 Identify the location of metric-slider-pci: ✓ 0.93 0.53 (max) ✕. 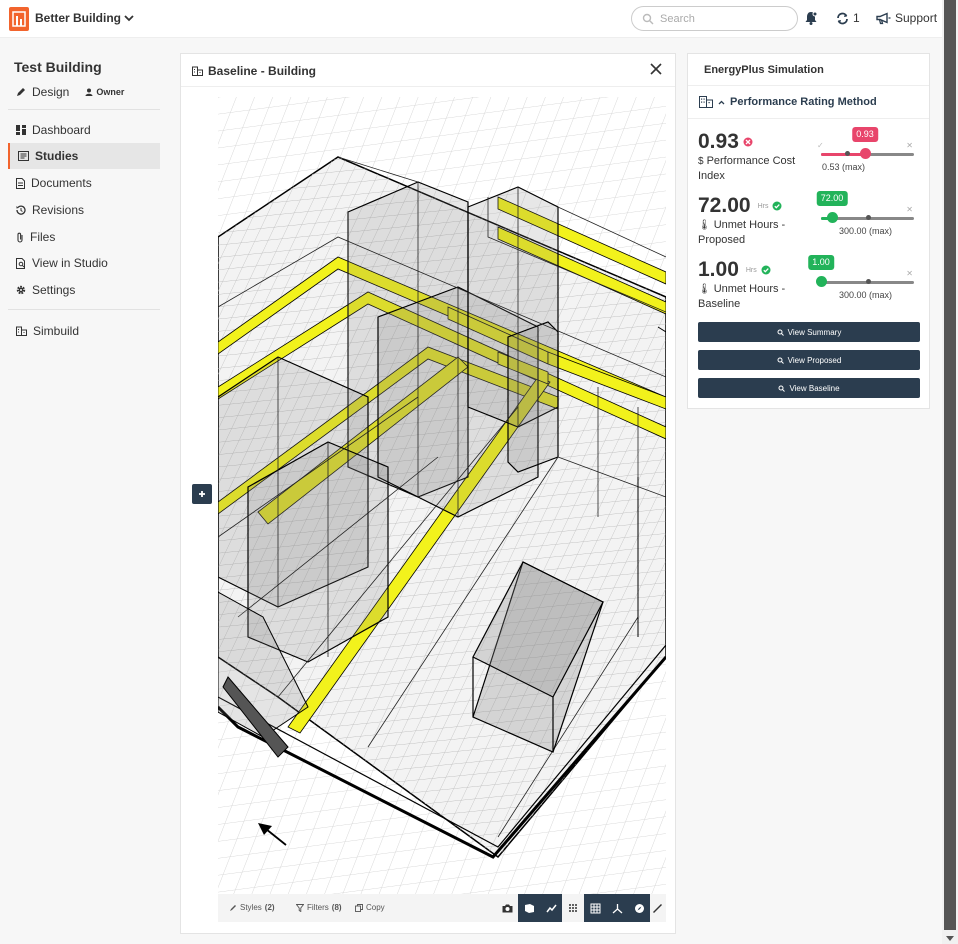
(869, 149).